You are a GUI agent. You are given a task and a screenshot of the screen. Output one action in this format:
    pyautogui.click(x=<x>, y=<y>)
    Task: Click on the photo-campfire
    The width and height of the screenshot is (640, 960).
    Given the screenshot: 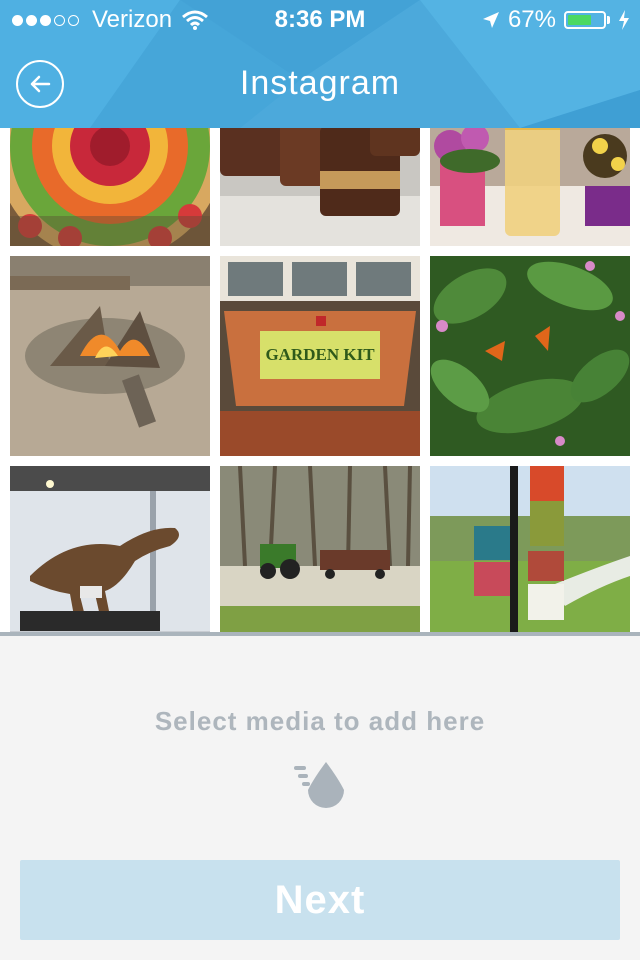 What is the action you would take?
    pyautogui.click(x=110, y=356)
    